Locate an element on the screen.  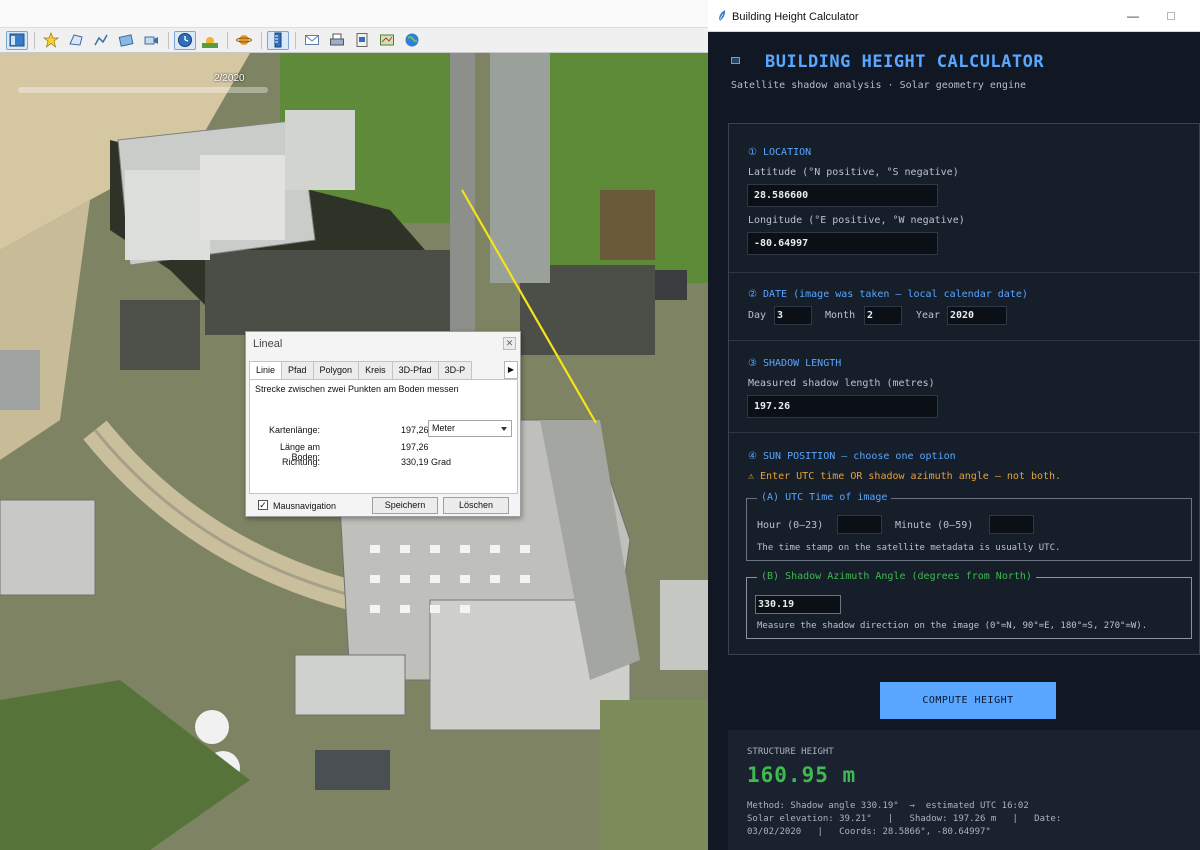
time-slider-track is located at coordinates (143, 90).